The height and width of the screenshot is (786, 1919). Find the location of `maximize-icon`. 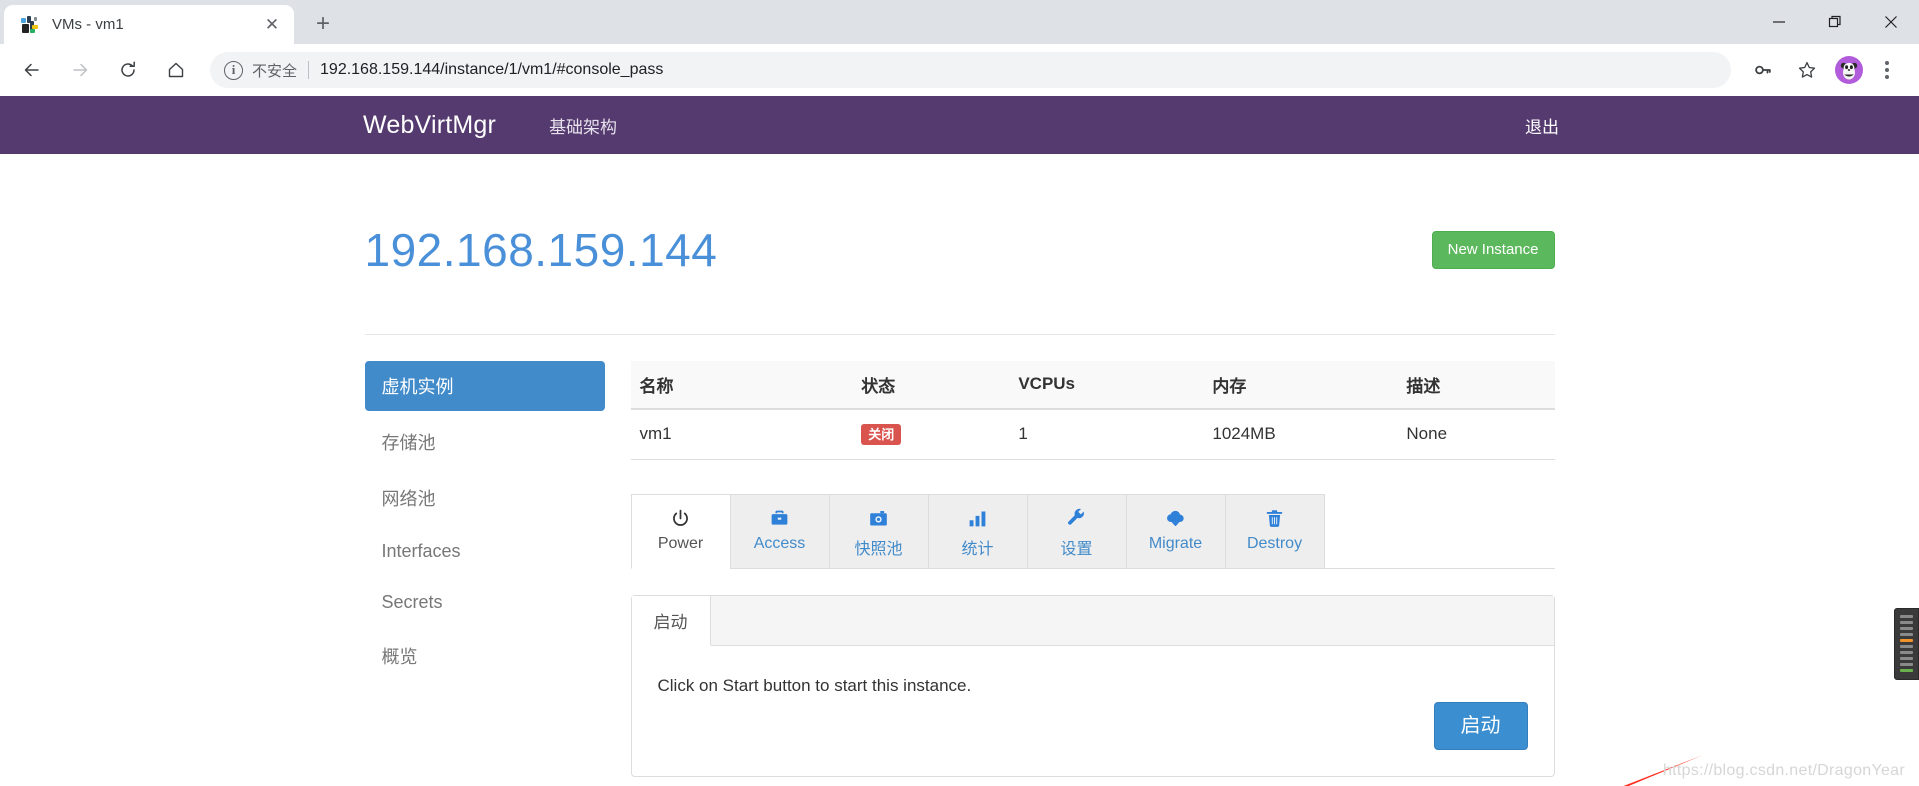

maximize-icon is located at coordinates (1835, 22).